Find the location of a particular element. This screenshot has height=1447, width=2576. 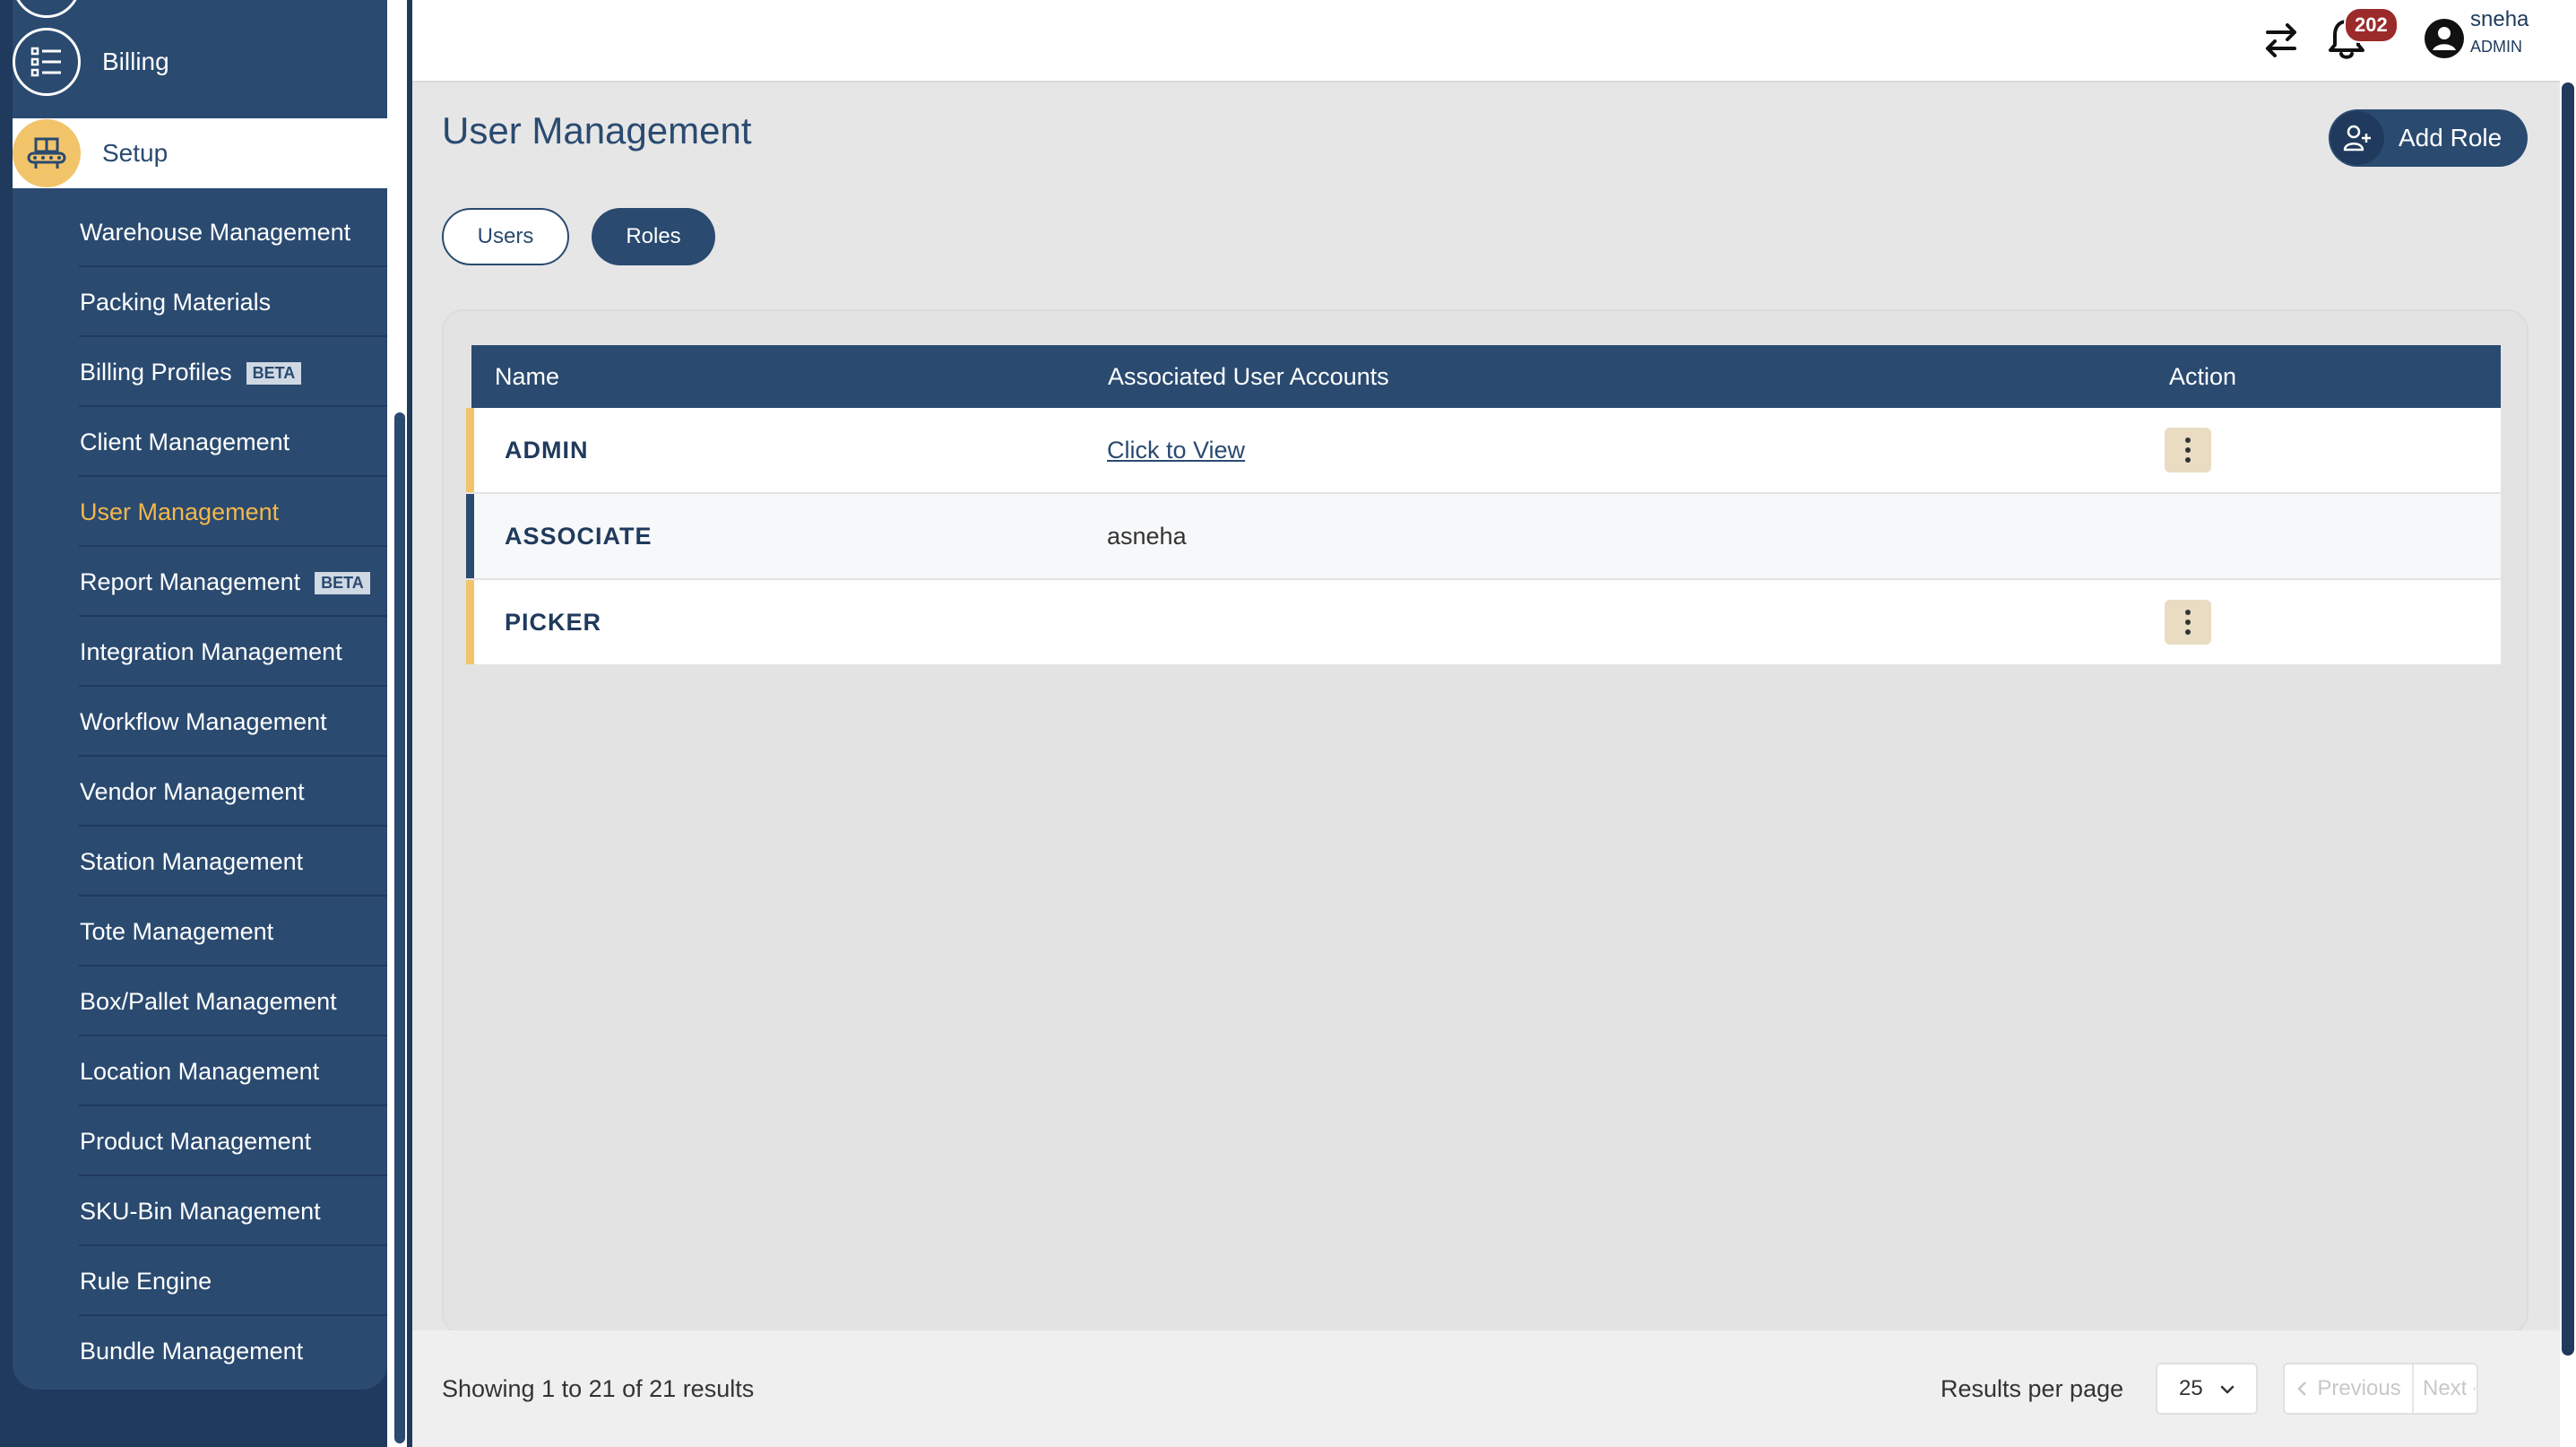

tab-roles: Roles is located at coordinates (653, 237).